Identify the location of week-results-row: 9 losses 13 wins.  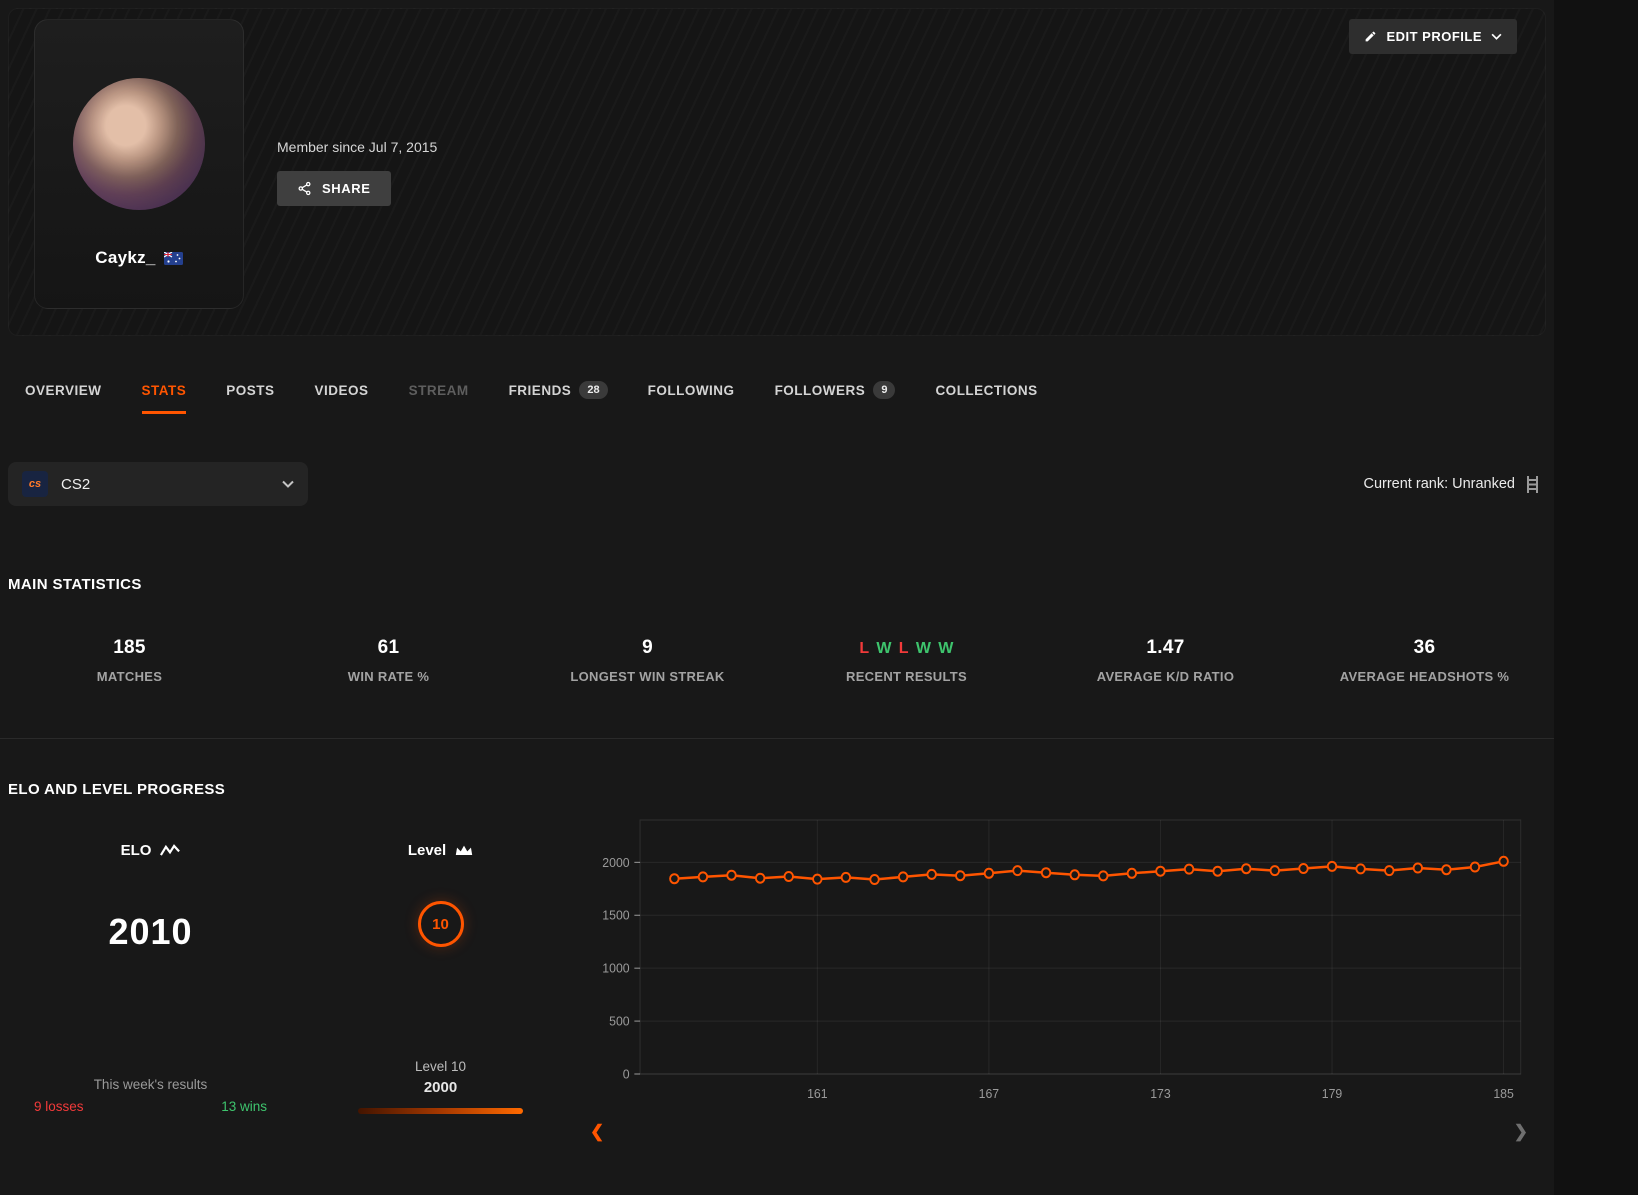
(150, 1103).